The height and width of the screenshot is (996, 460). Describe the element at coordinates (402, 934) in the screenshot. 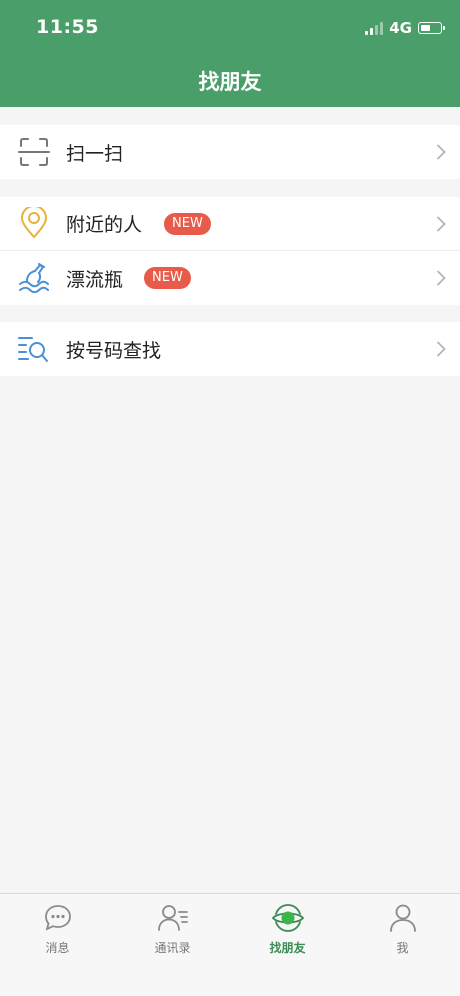

I see `tab-me: 我` at that location.